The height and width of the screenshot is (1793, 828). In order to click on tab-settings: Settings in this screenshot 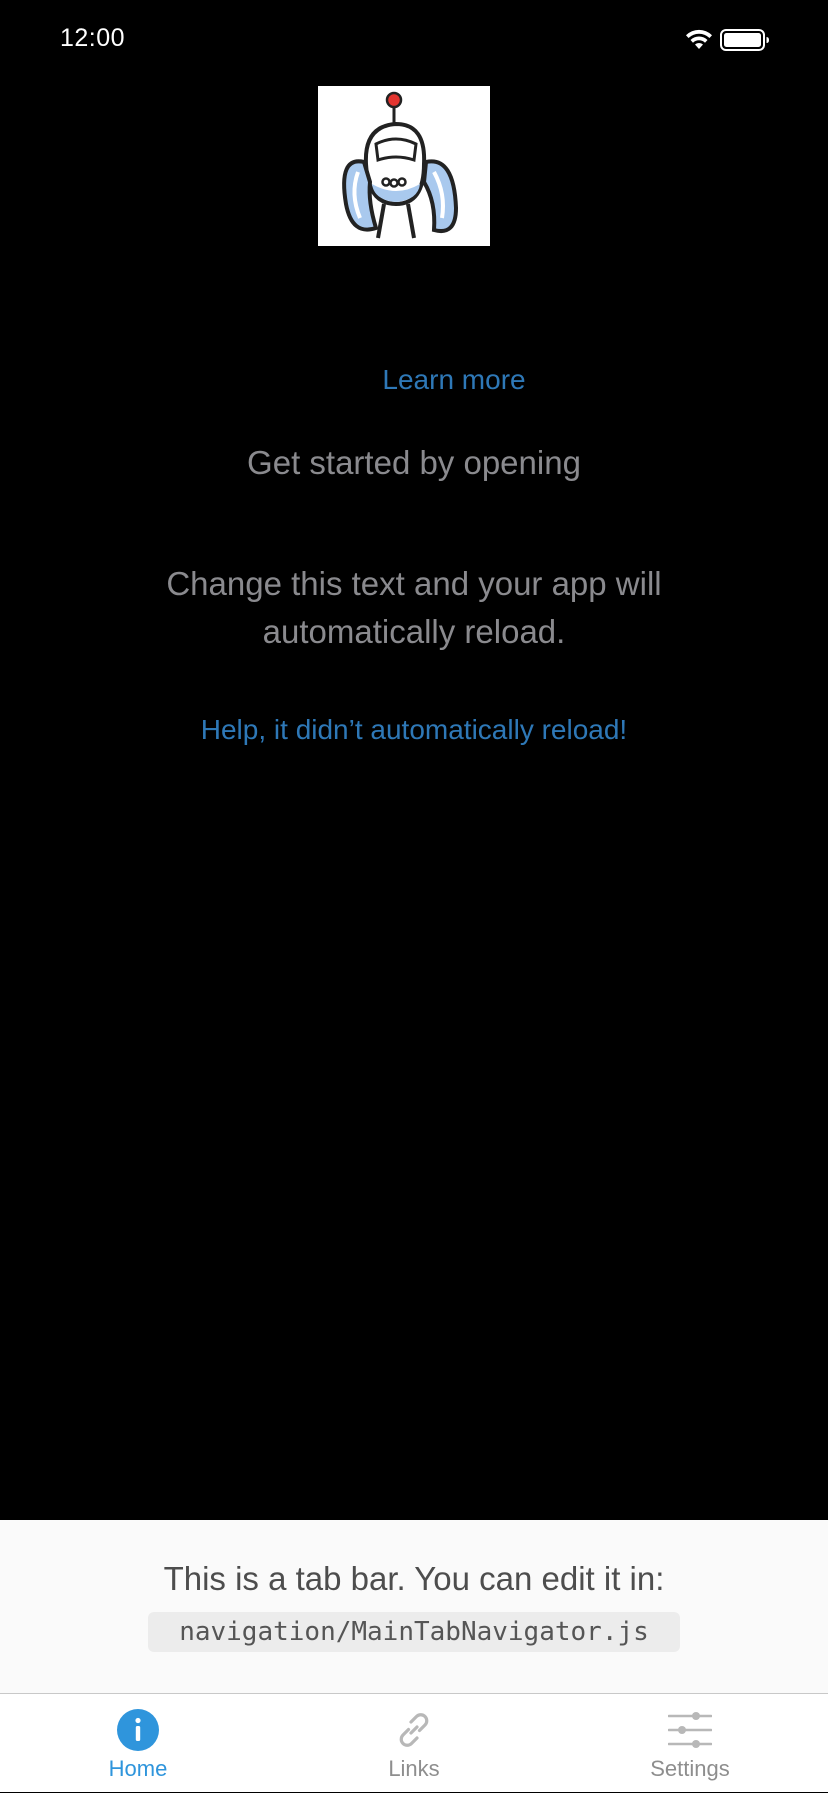, I will do `click(690, 1743)`.